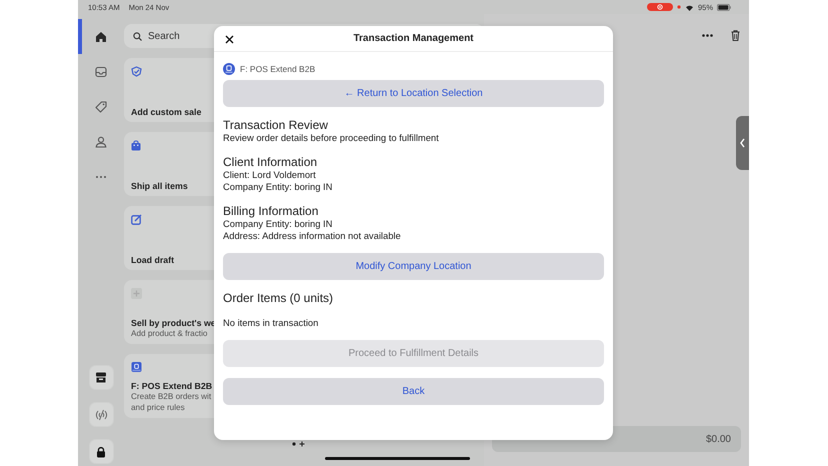 The image size is (828, 466). What do you see at coordinates (270, 175) in the screenshot?
I see `detail-text: Client: Lord Voldemort` at bounding box center [270, 175].